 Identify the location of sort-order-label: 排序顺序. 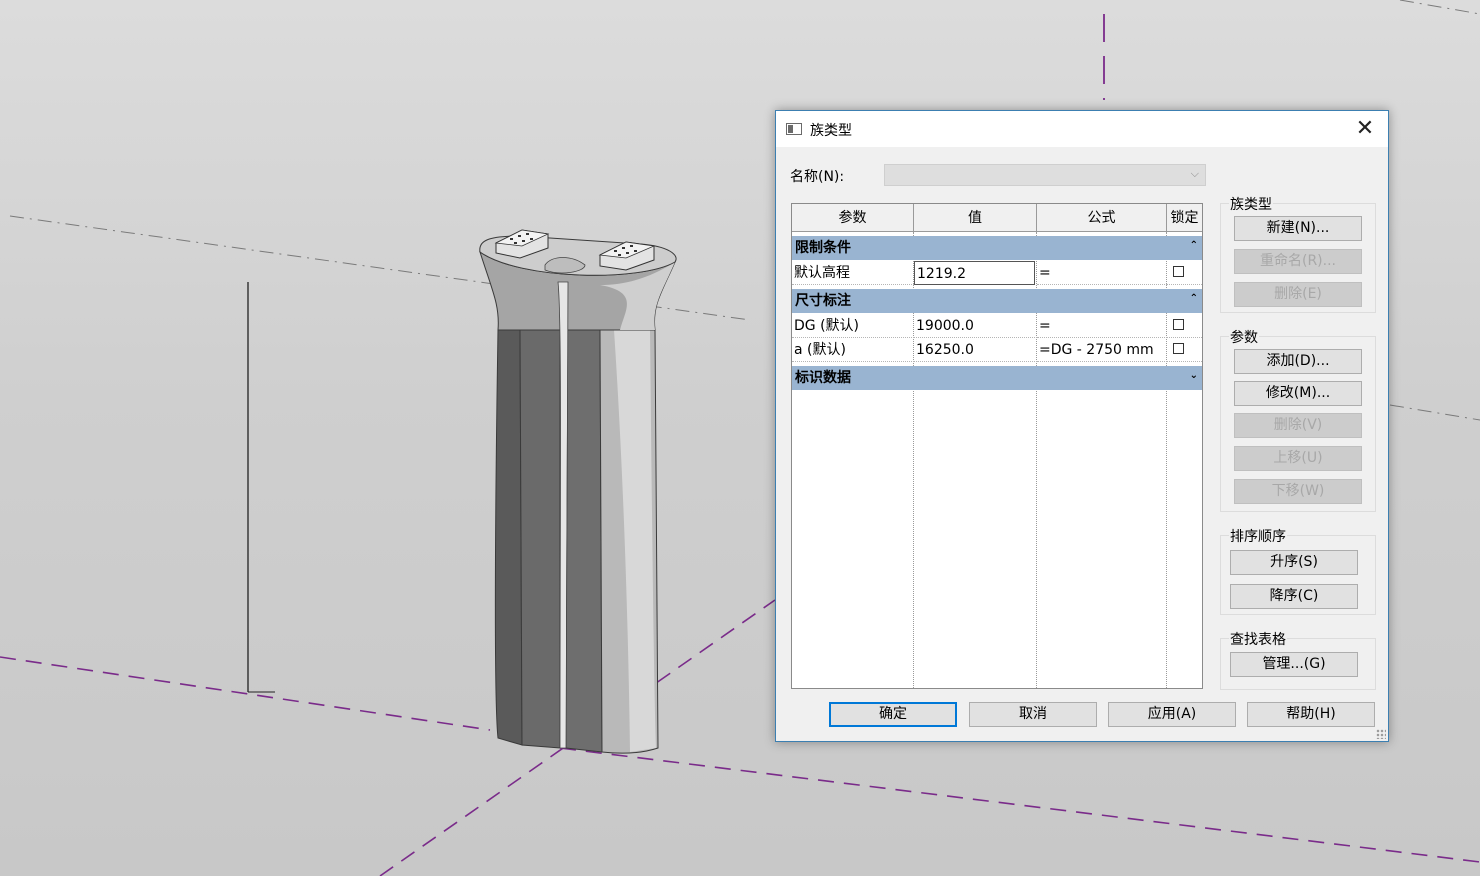
(1258, 536).